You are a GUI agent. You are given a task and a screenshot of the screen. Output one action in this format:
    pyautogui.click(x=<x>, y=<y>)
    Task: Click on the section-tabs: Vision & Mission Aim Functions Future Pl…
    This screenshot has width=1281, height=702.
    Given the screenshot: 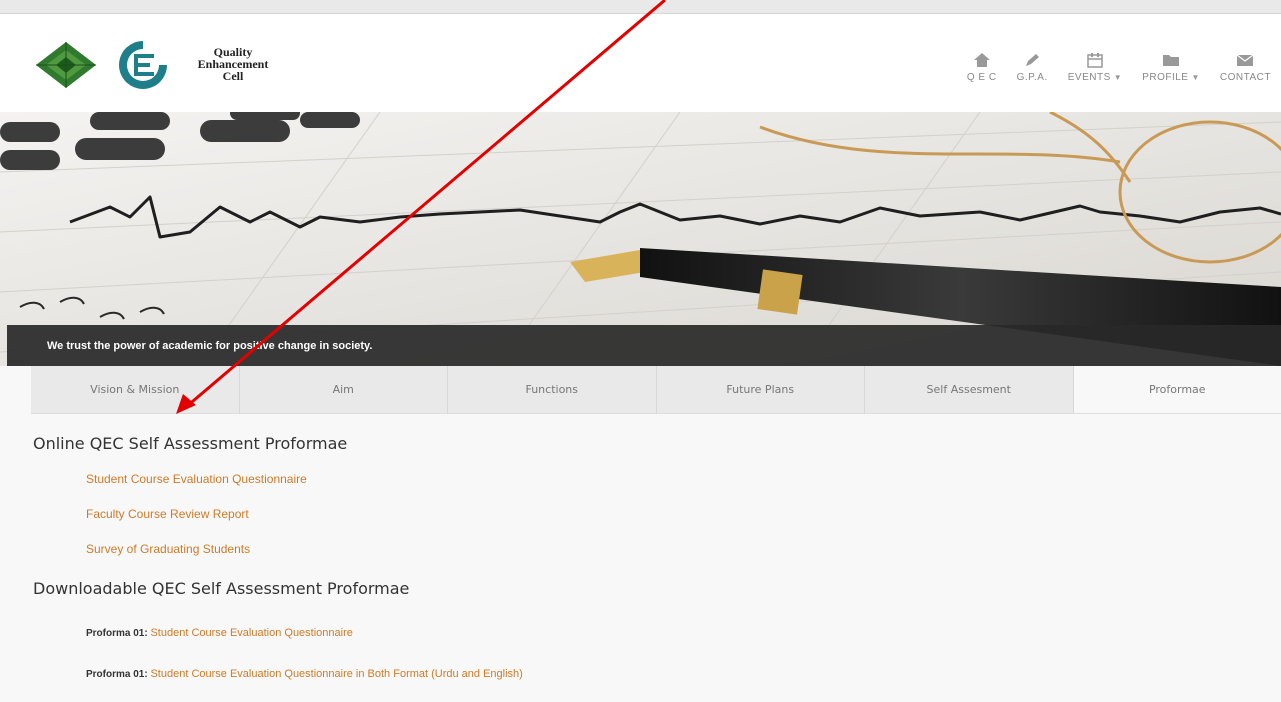 What is the action you would take?
    pyautogui.click(x=656, y=390)
    